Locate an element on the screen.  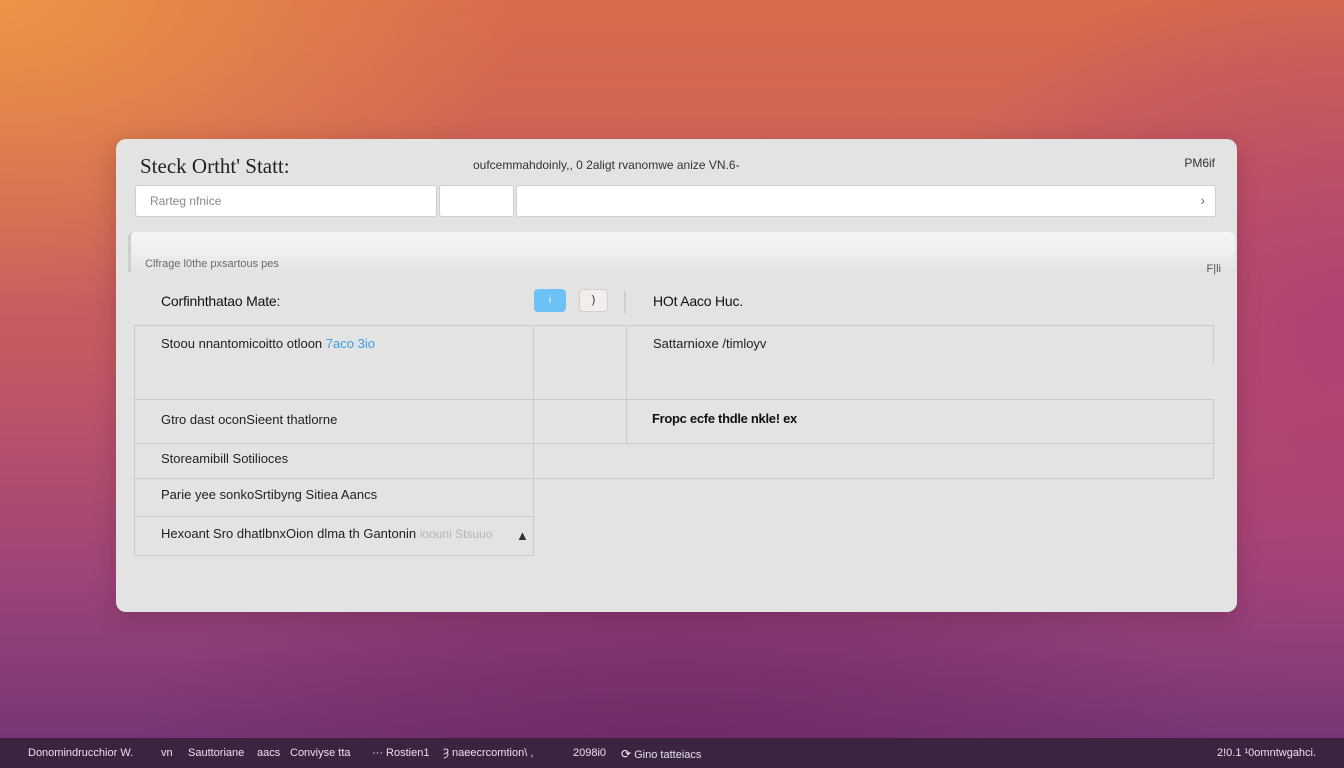
window-title: Steck Ortht' Statt: is located at coordinates (215, 166).